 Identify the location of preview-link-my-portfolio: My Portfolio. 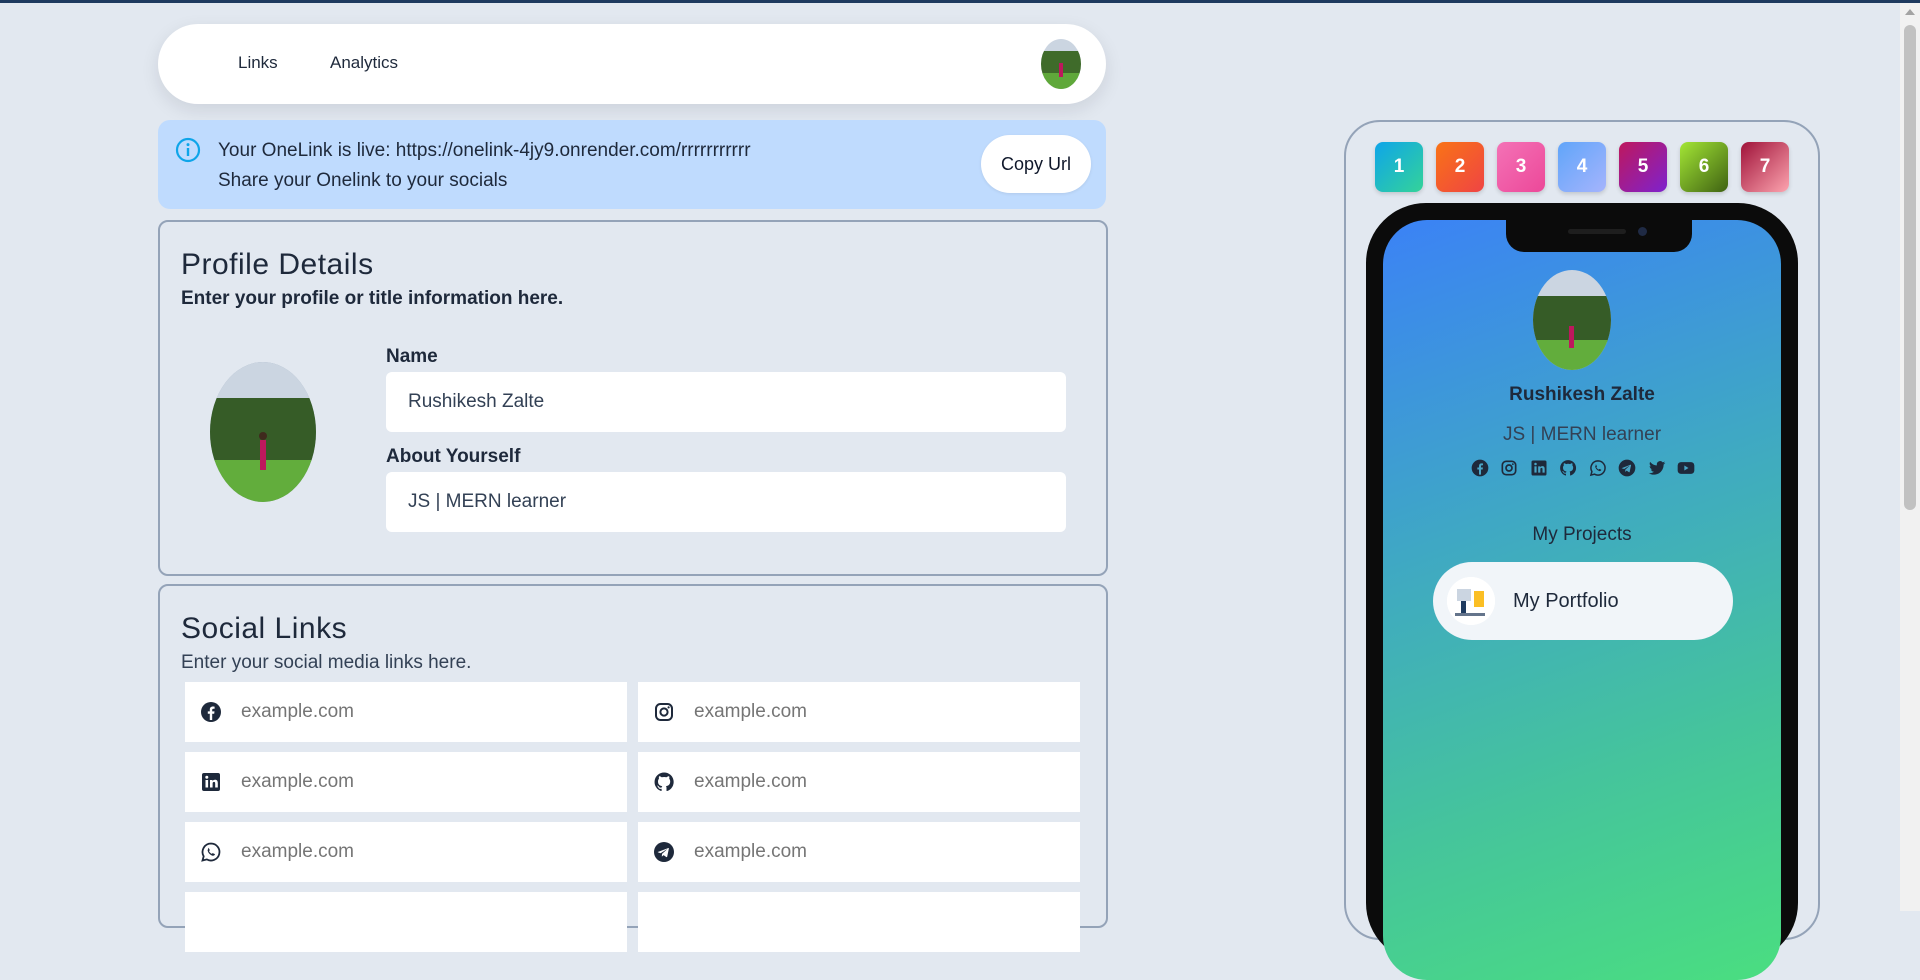
(1583, 601).